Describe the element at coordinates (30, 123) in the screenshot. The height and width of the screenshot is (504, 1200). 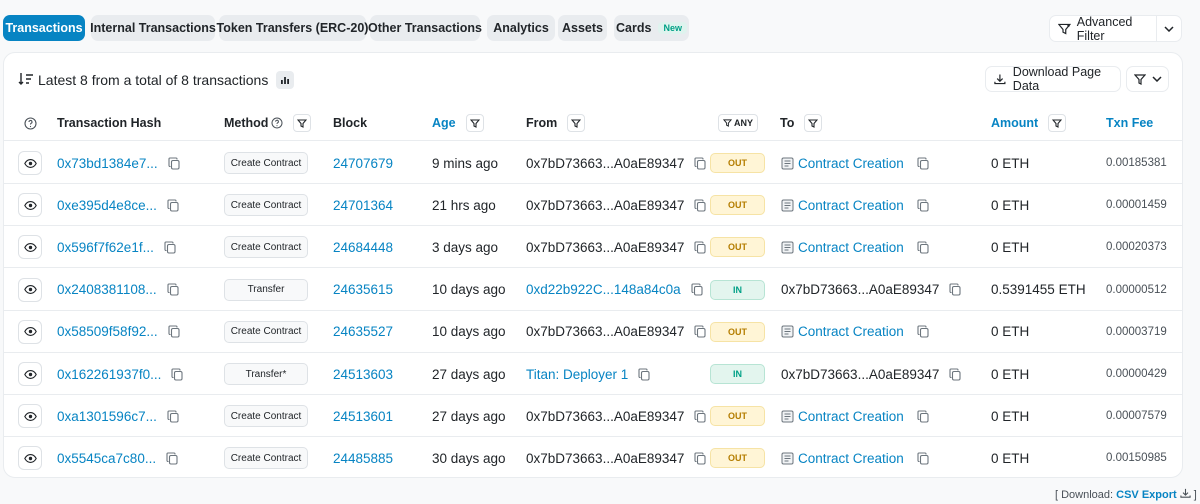
I see `help-icon` at that location.